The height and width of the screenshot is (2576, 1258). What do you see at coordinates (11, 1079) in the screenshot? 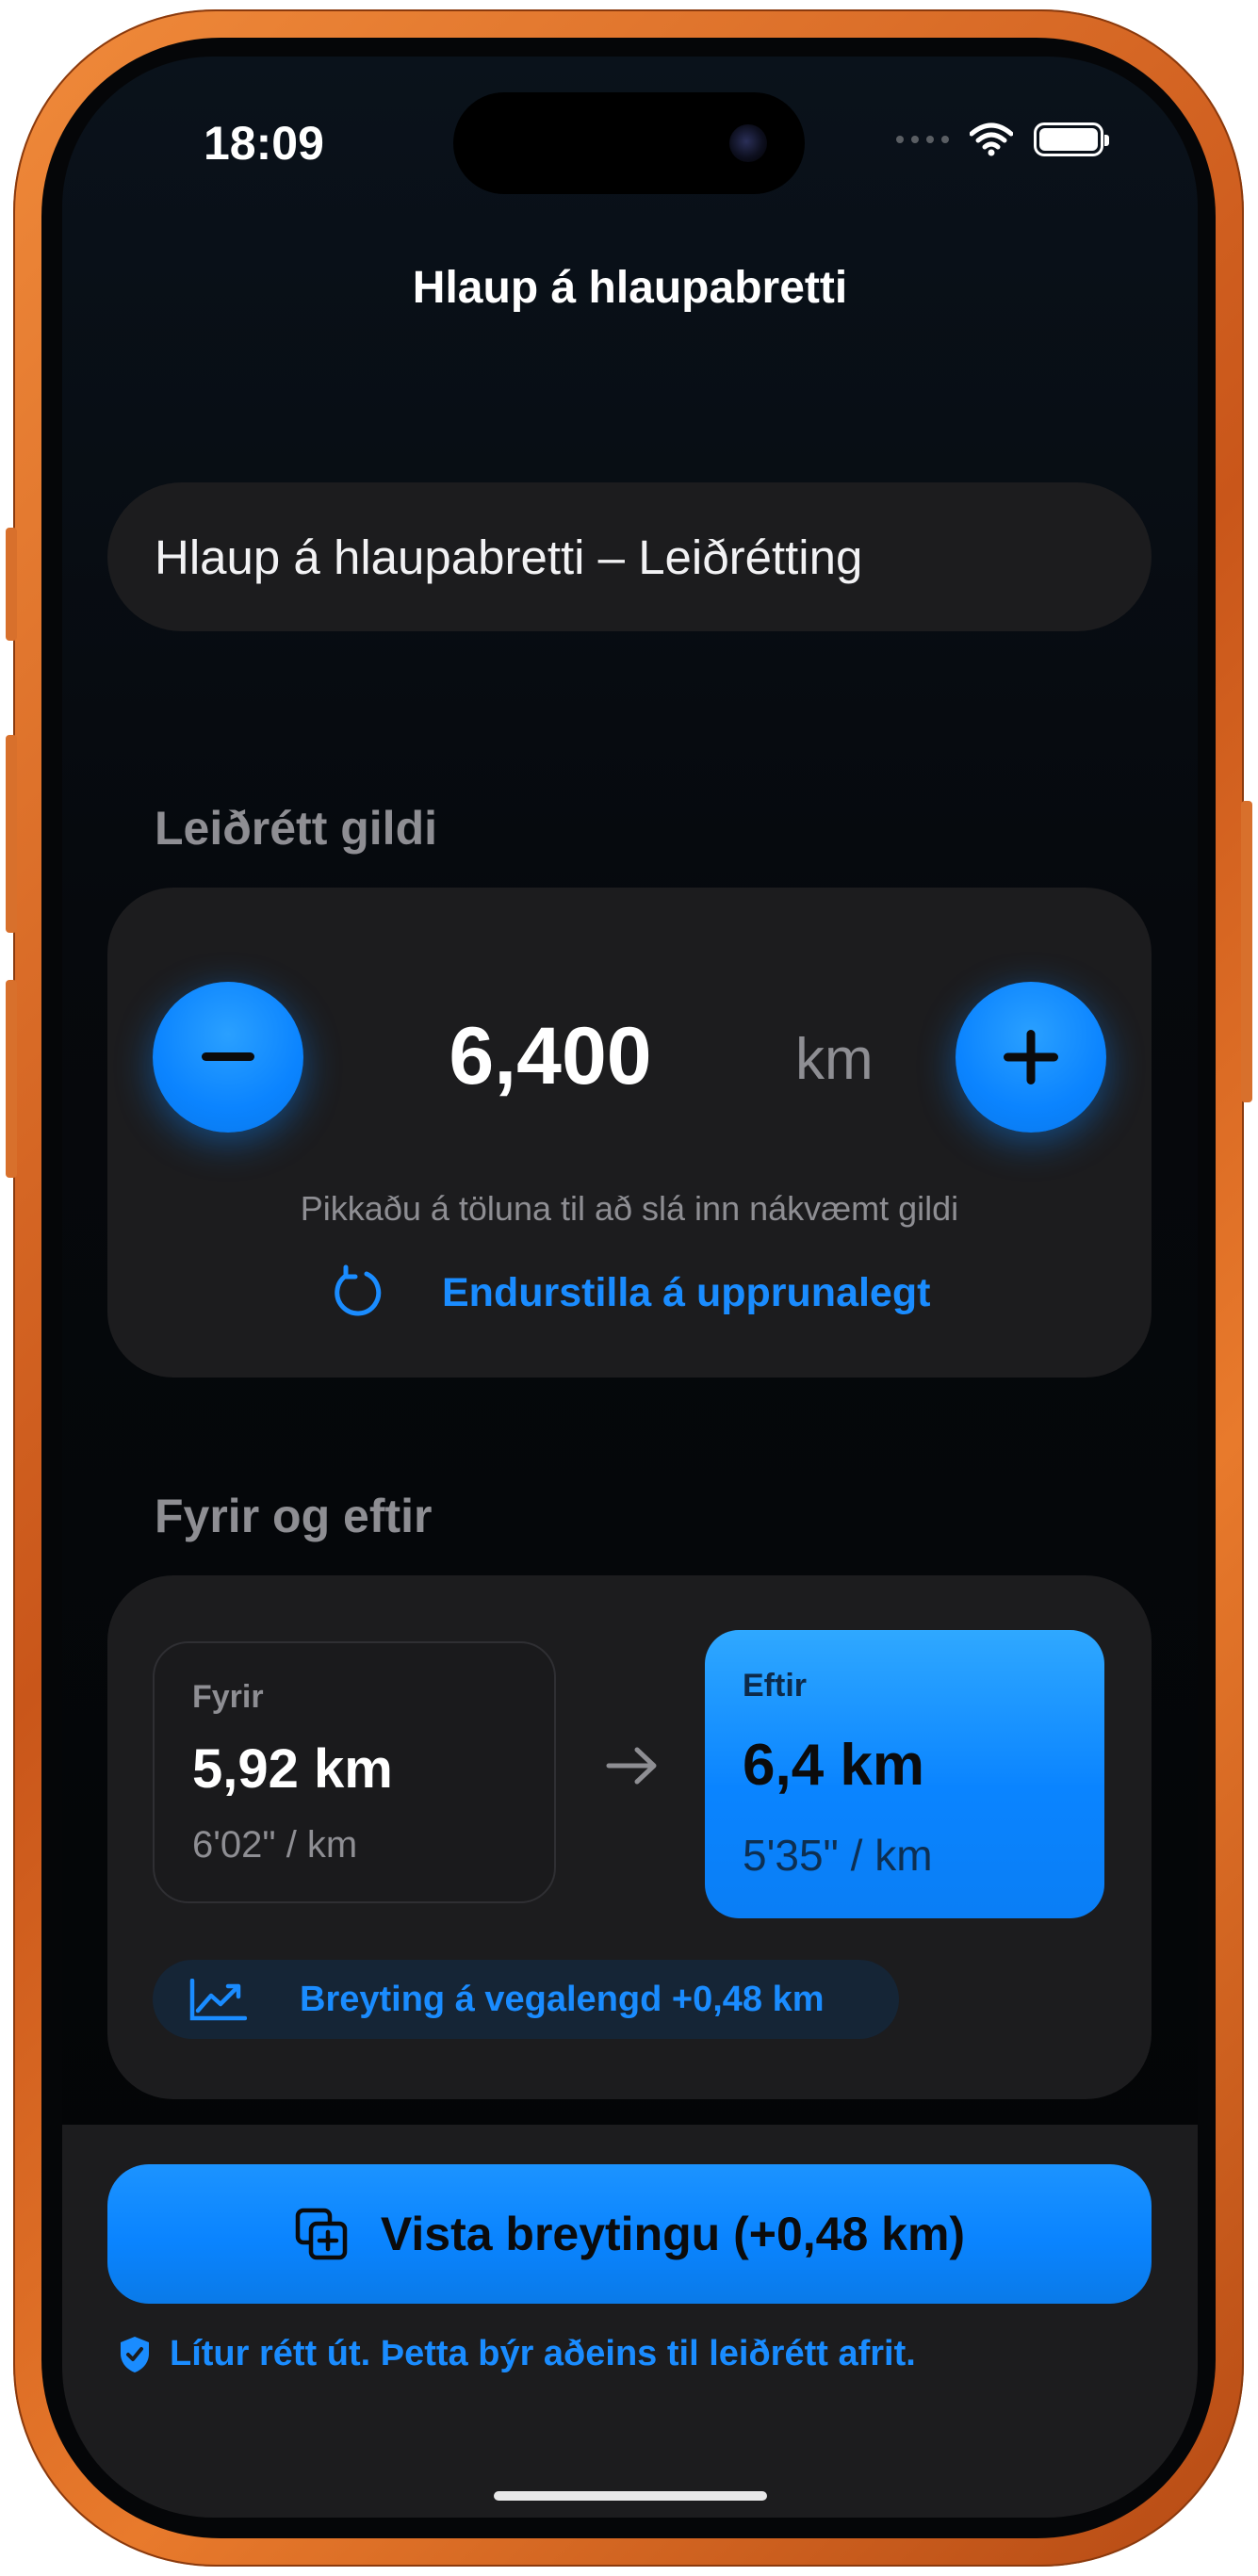
I see `volume-down-button` at bounding box center [11, 1079].